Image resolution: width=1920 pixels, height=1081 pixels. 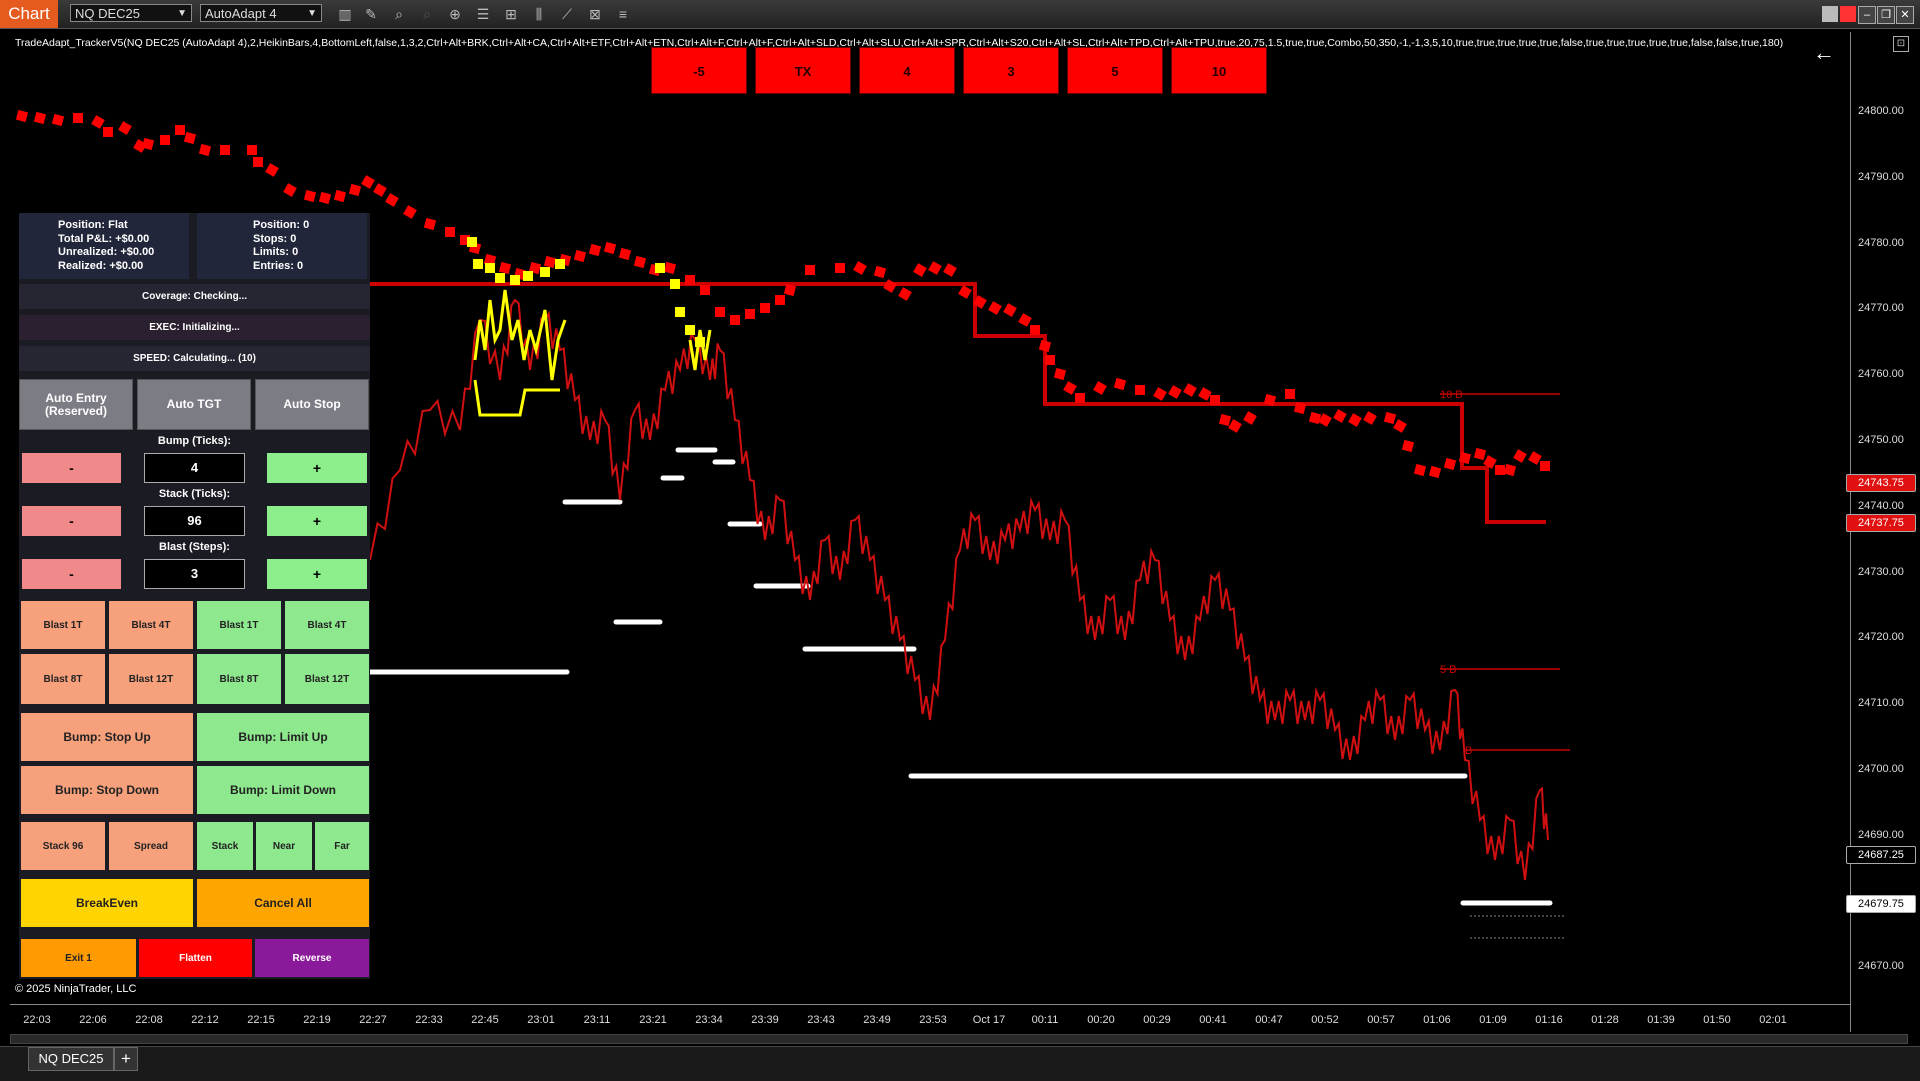 What do you see at coordinates (76, 404) in the screenshot?
I see `auto-entry-button: Auto Entry (Reserved)` at bounding box center [76, 404].